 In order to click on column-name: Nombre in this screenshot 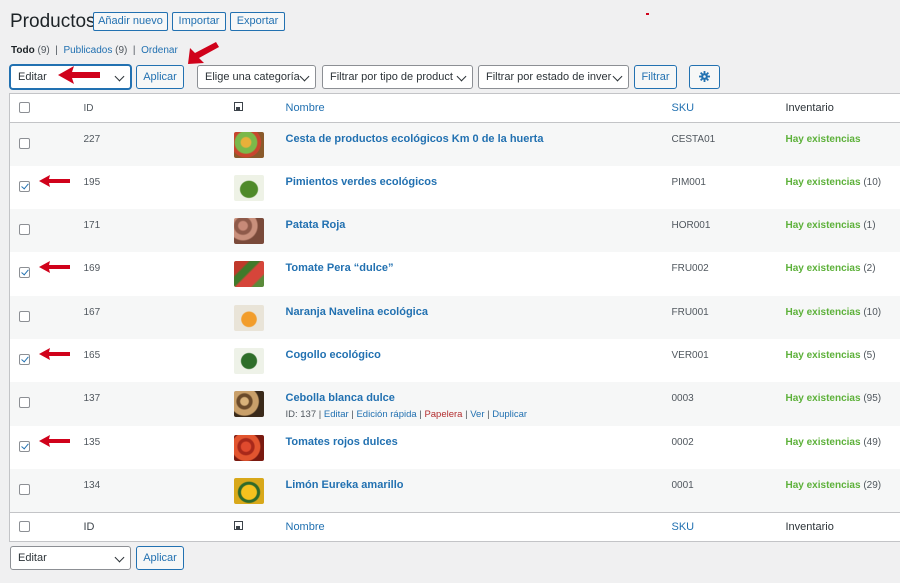, I will do `click(305, 108)`.